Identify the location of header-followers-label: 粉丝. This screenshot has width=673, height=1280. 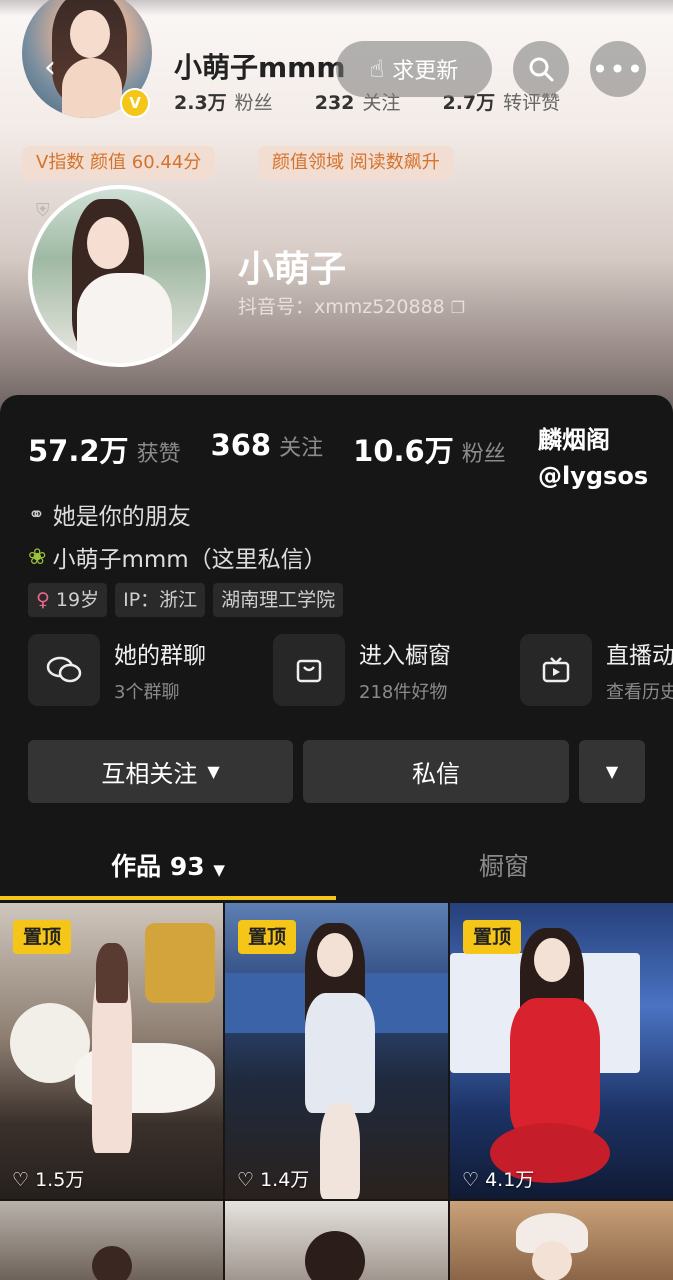
(253, 103).